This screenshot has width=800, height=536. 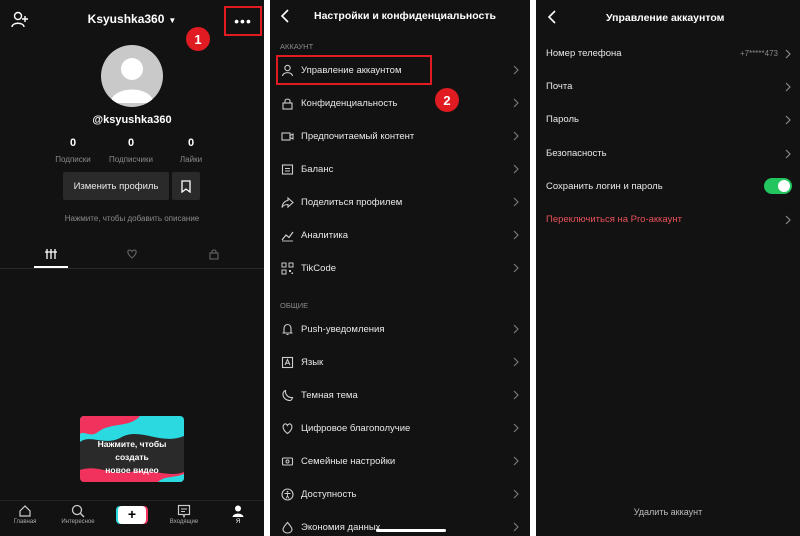 What do you see at coordinates (343, 329) in the screenshot?
I see `settings-row-label: Push-уведомления` at bounding box center [343, 329].